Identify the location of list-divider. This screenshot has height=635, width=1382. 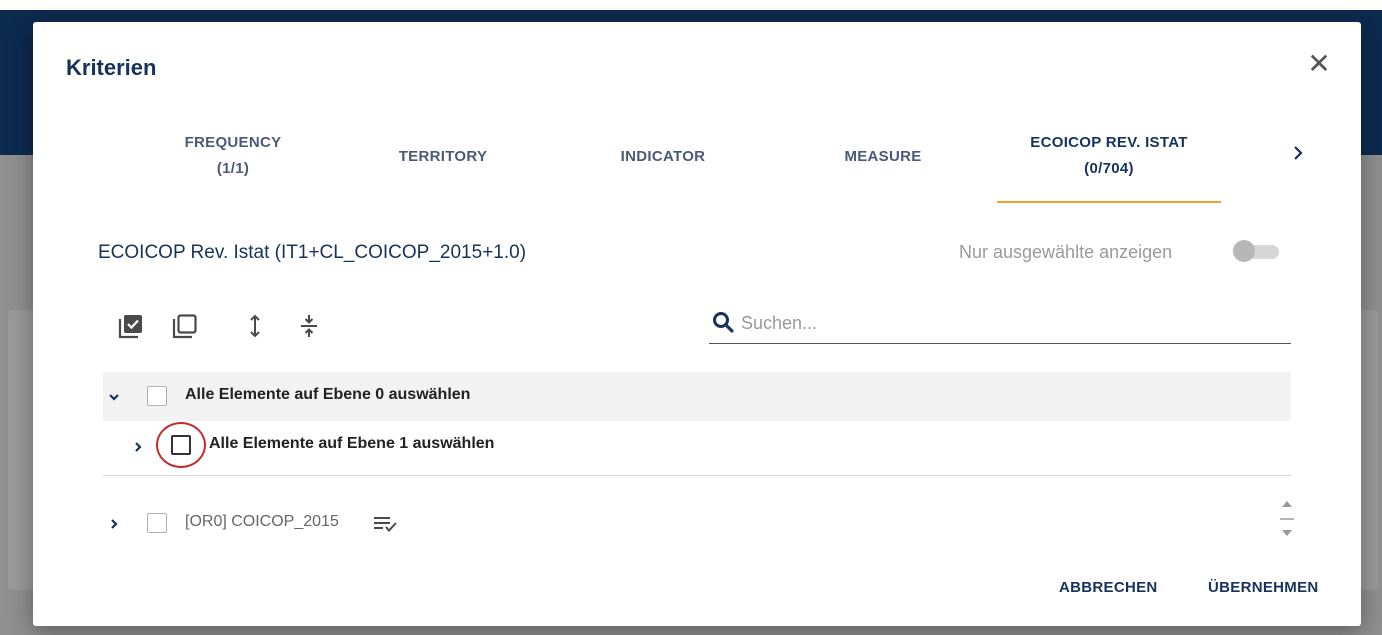
(697, 475).